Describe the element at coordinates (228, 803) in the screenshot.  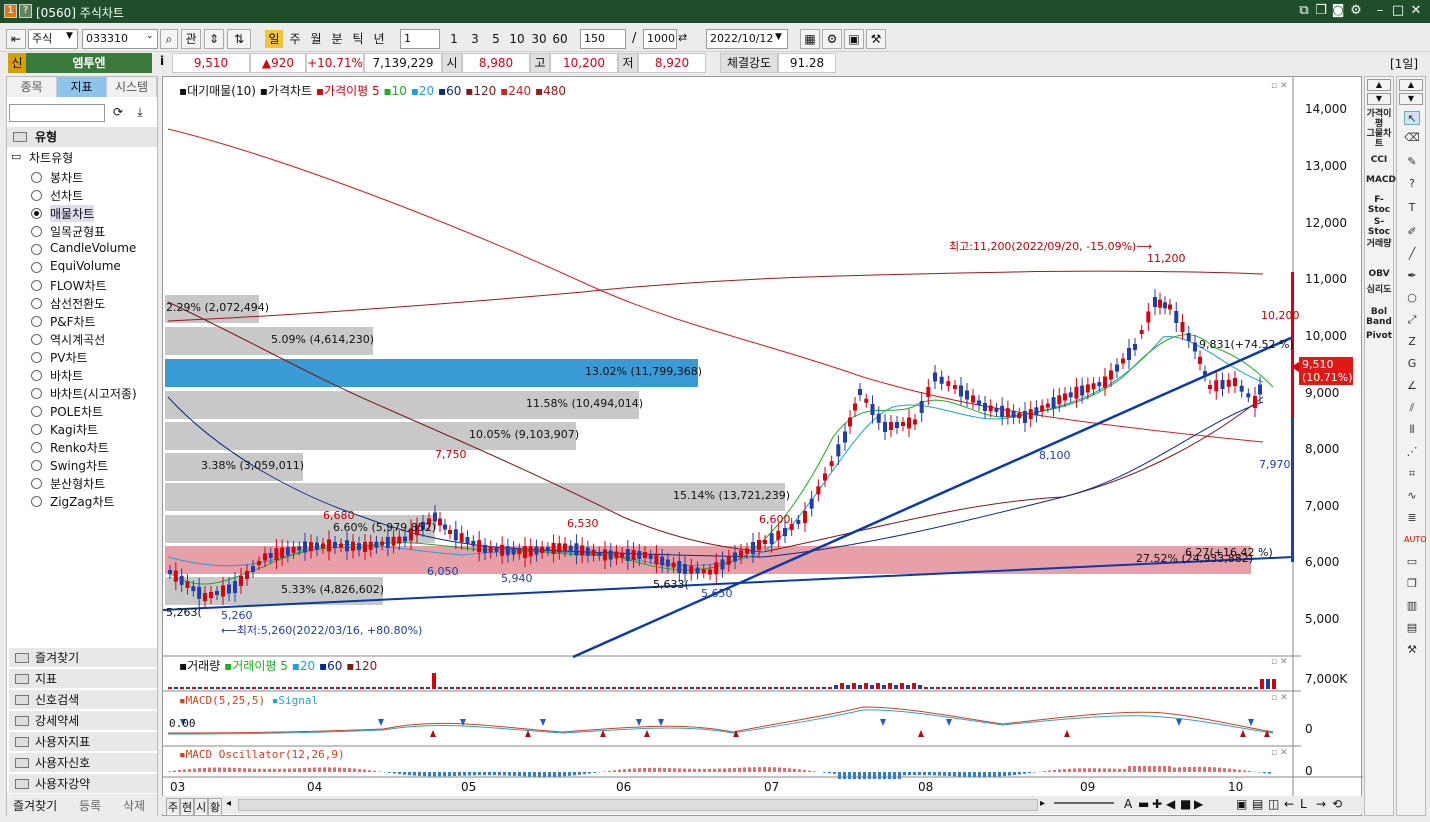
I see `scroll-left-icon: ◂` at that location.